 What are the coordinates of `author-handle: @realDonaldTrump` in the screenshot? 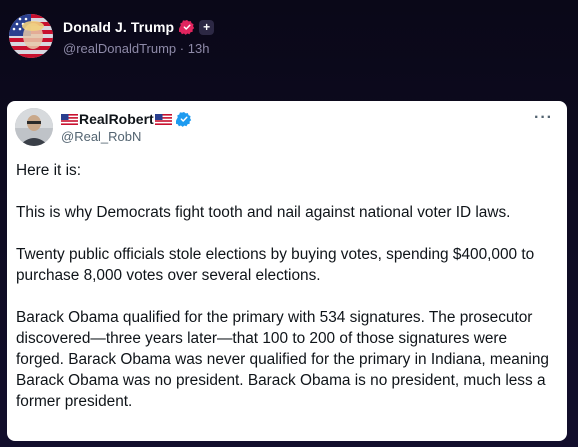 It's located at (119, 48).